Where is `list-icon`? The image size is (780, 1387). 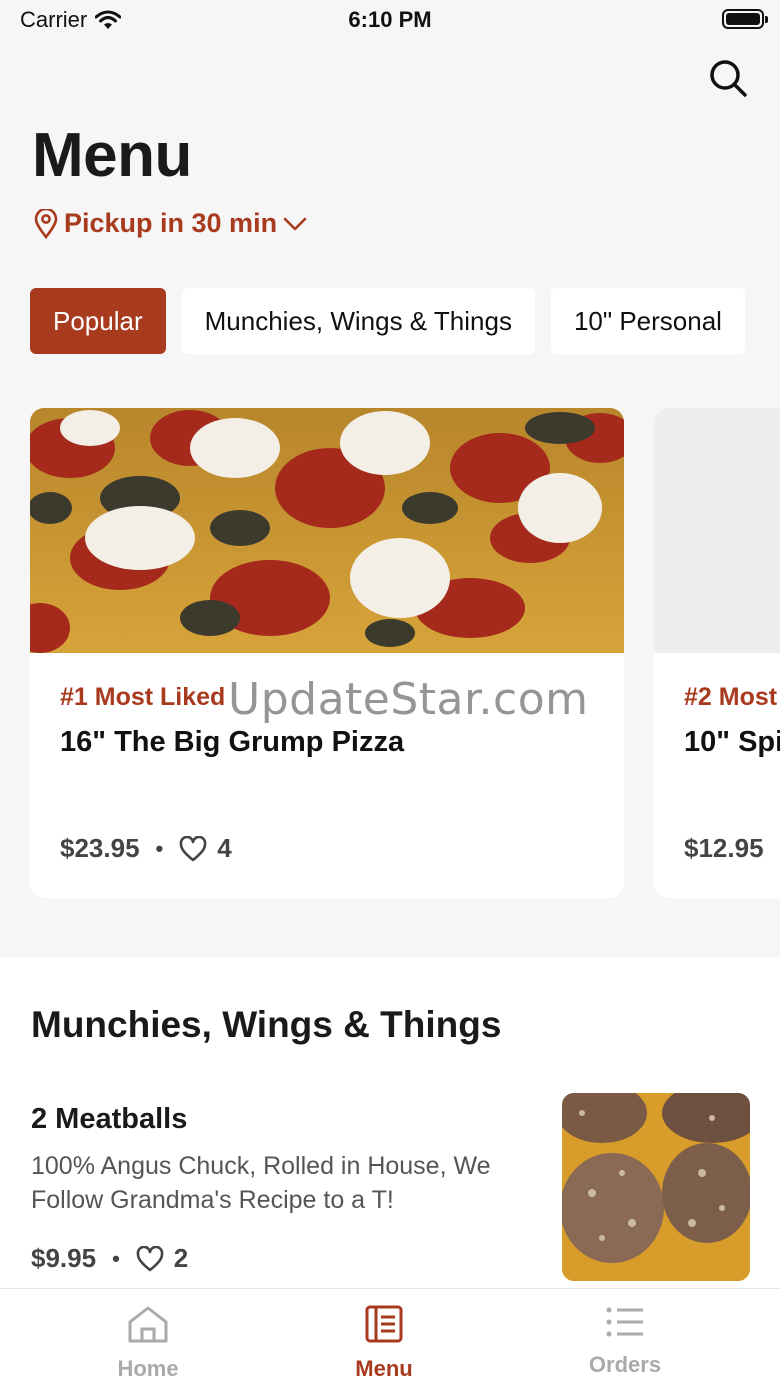
list-icon is located at coordinates (624, 1322).